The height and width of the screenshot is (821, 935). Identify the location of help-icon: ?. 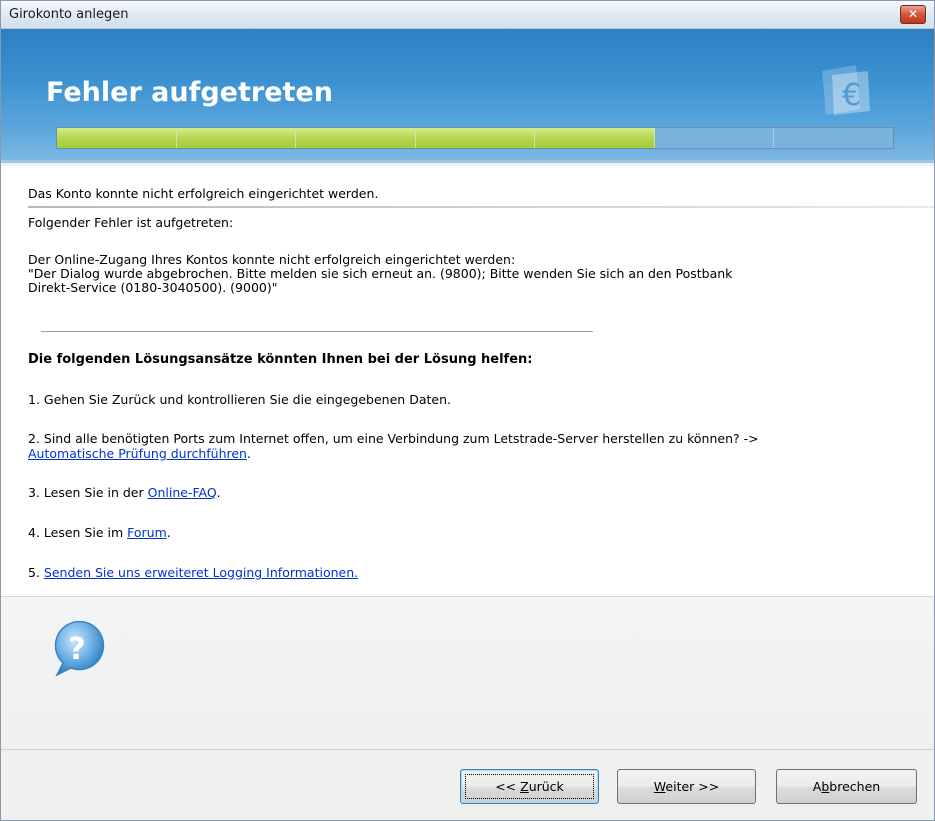
(77, 651).